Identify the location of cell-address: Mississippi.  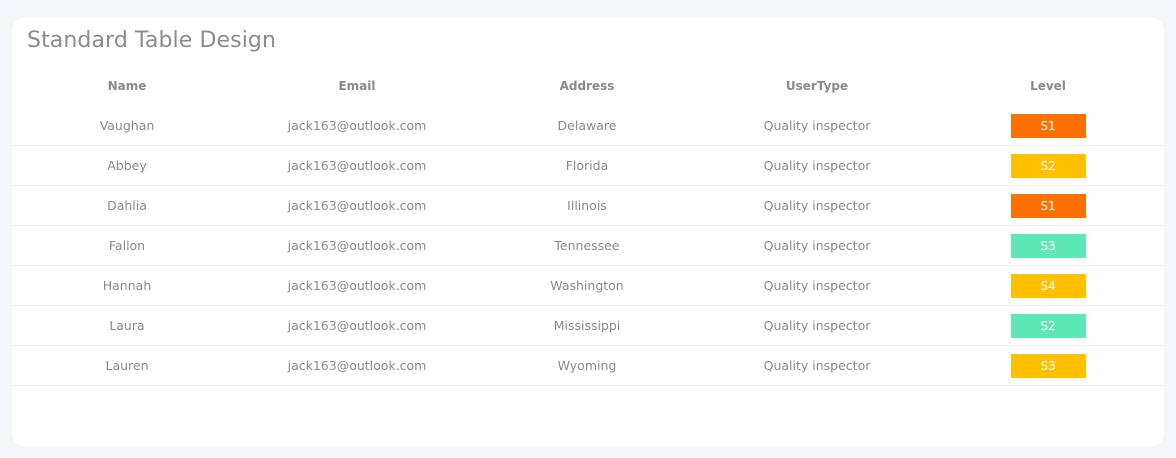
(587, 325).